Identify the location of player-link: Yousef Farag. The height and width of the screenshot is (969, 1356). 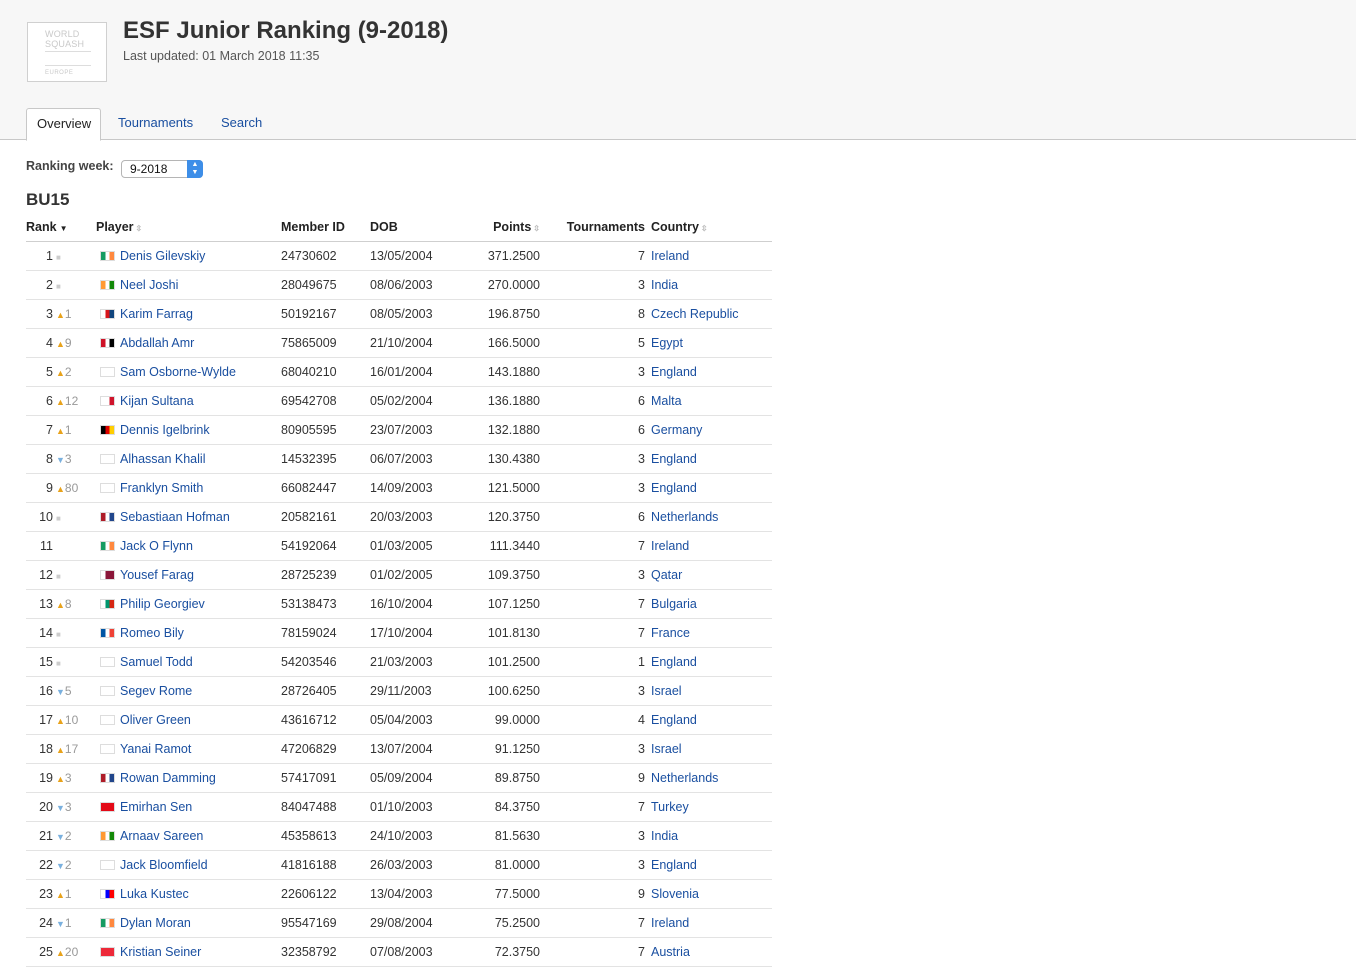
(157, 575).